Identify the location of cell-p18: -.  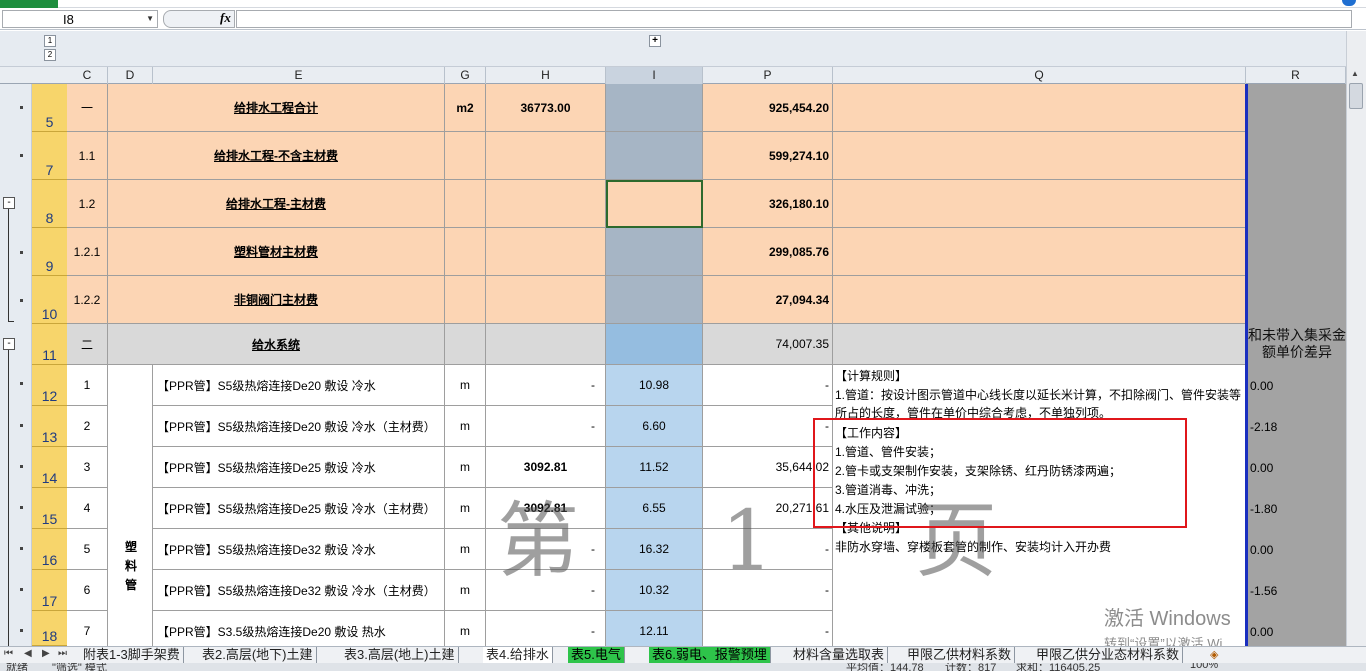
(768, 628).